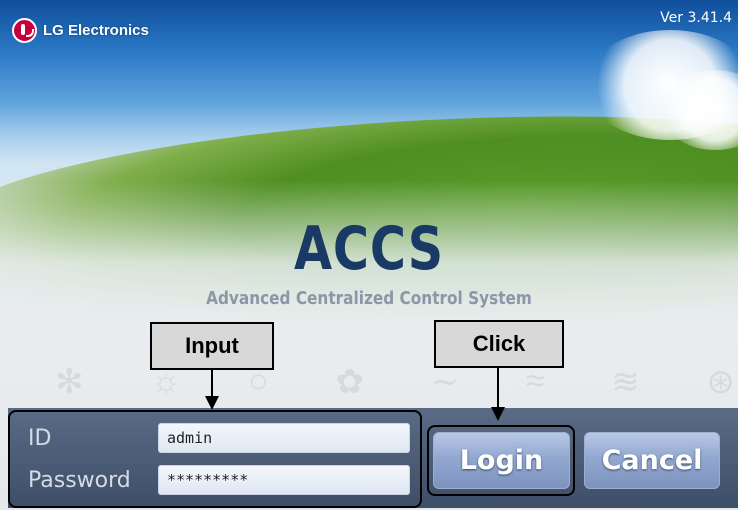  Describe the element at coordinates (498, 414) in the screenshot. I see `click-arrow-icon` at that location.